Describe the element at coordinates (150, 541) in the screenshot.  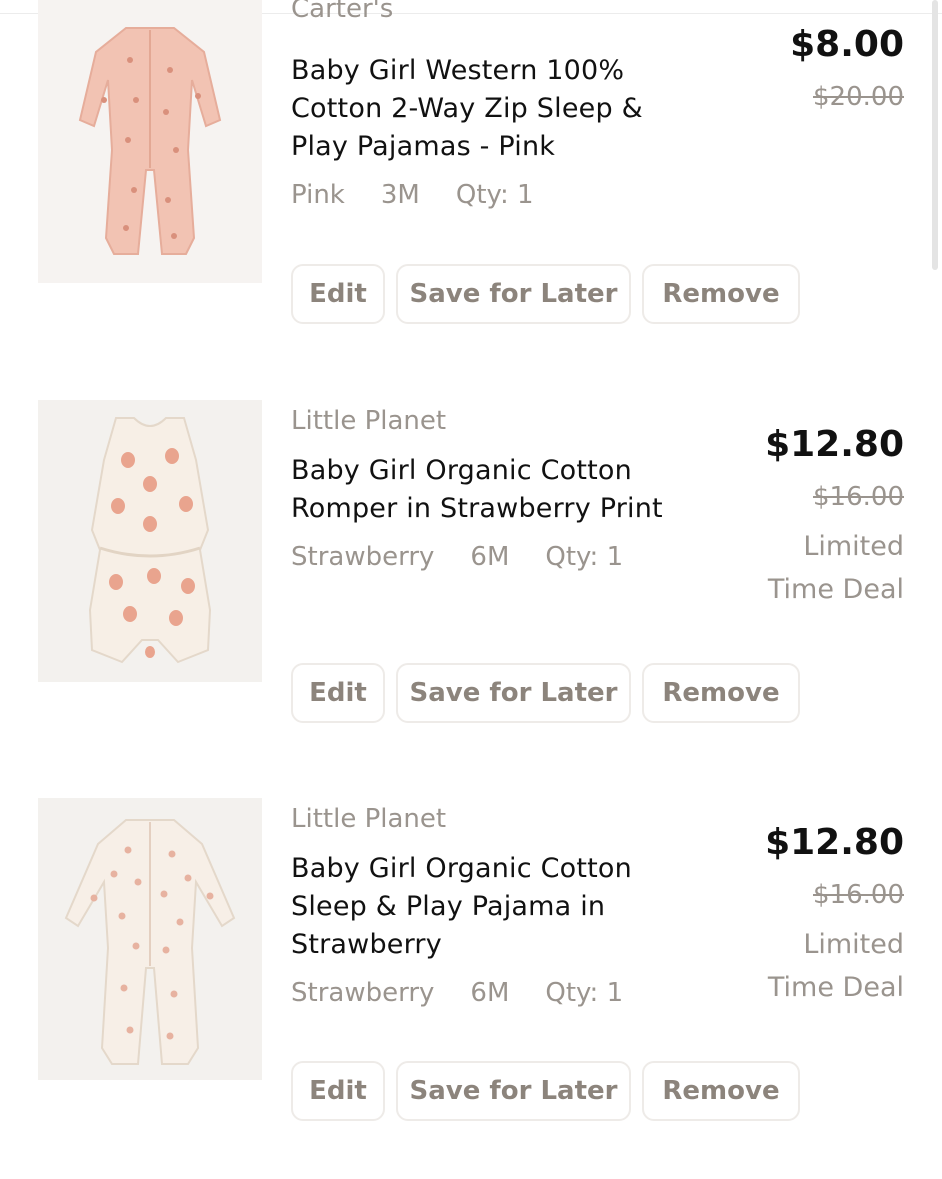
I see `strawberry-romper-image` at that location.